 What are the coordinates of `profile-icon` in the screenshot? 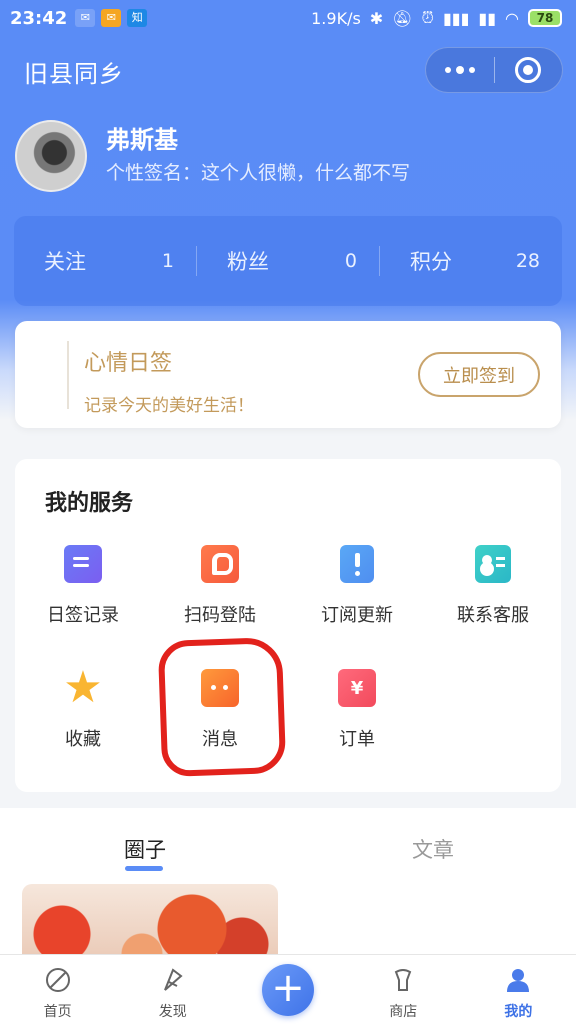 It's located at (518, 980).